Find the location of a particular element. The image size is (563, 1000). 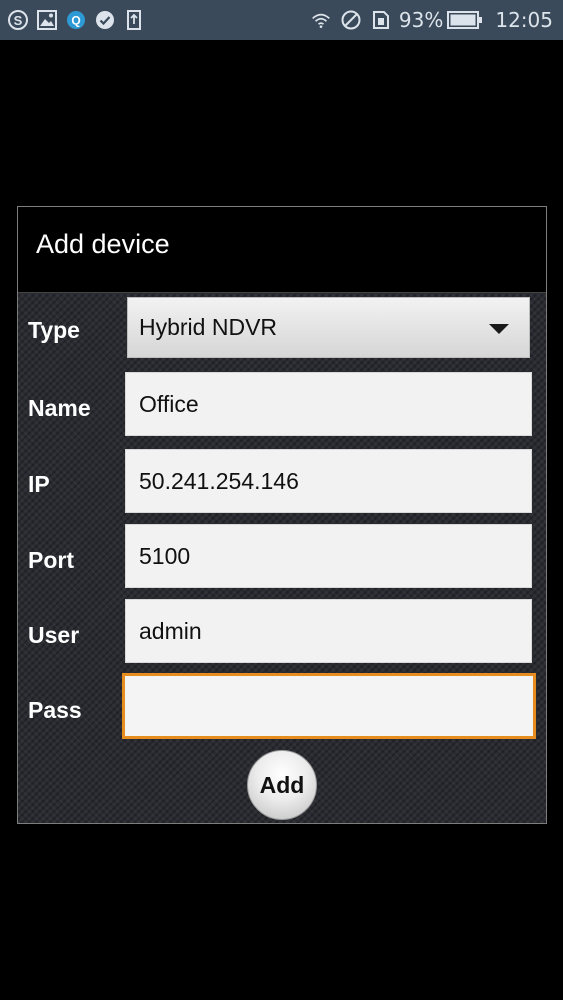

name-field: Office is located at coordinates (328, 404).